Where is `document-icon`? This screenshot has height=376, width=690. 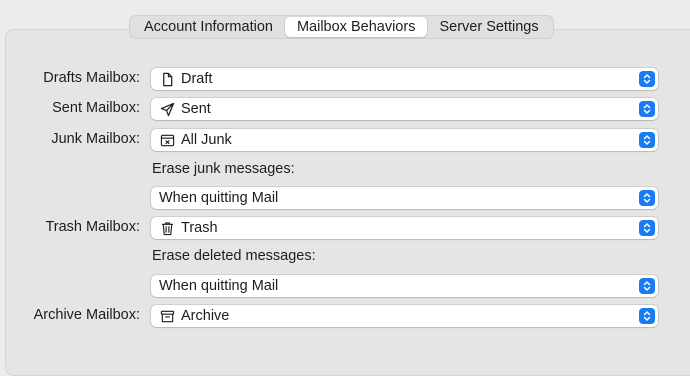 document-icon is located at coordinates (167, 79).